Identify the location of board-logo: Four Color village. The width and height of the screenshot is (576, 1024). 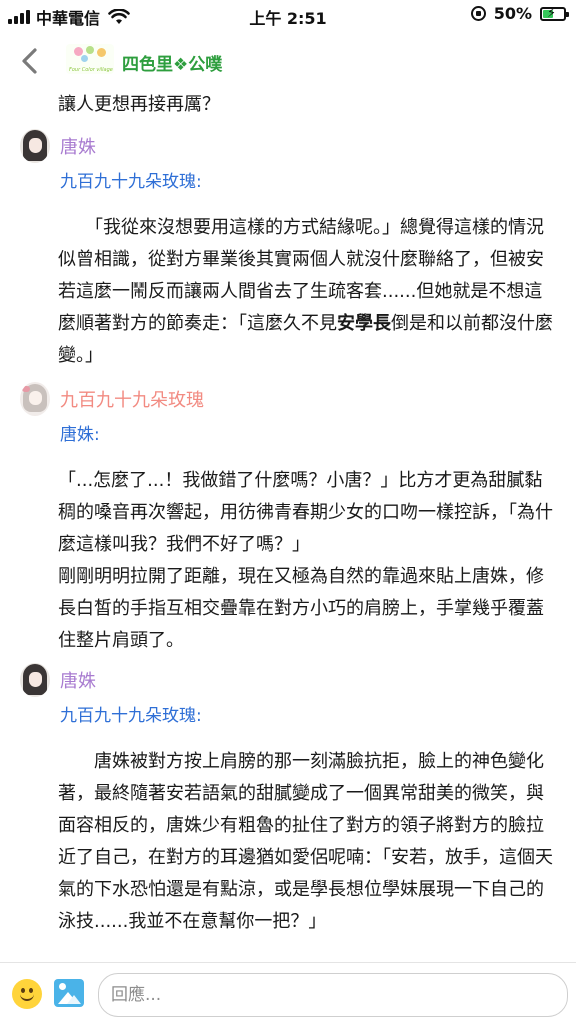
(90, 59).